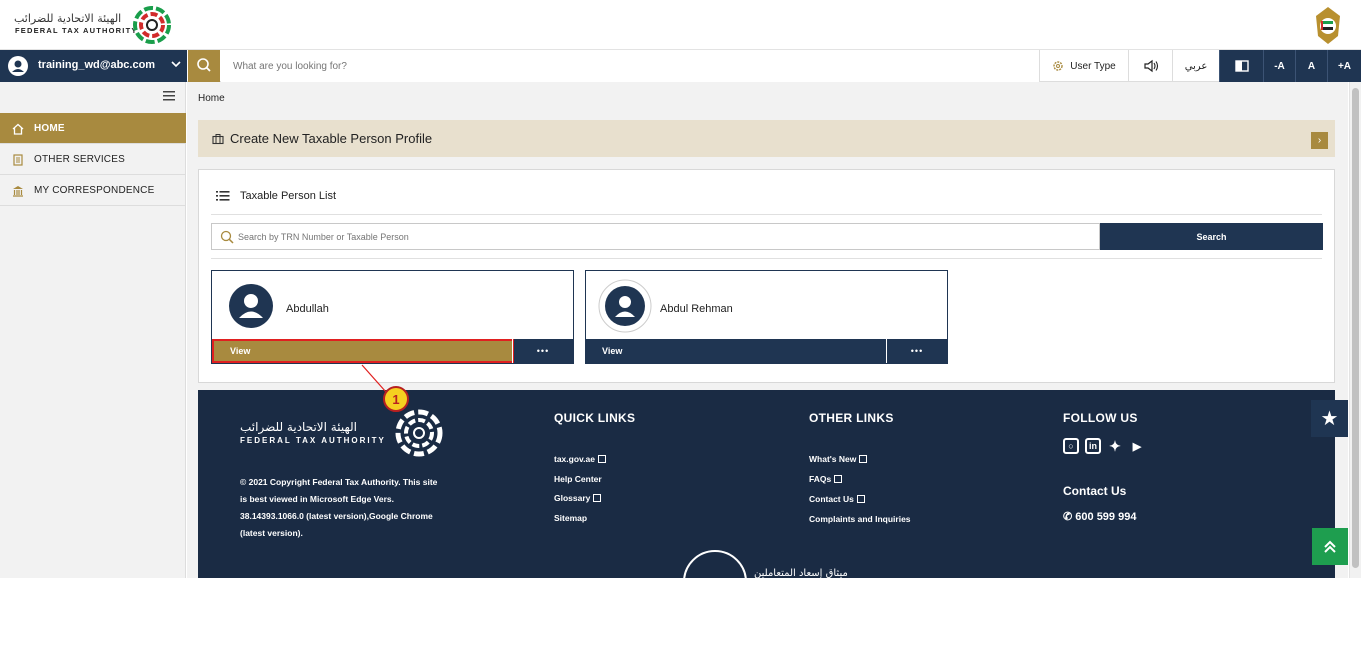 The height and width of the screenshot is (648, 1361). I want to click on breadcrumb: Home, so click(211, 98).